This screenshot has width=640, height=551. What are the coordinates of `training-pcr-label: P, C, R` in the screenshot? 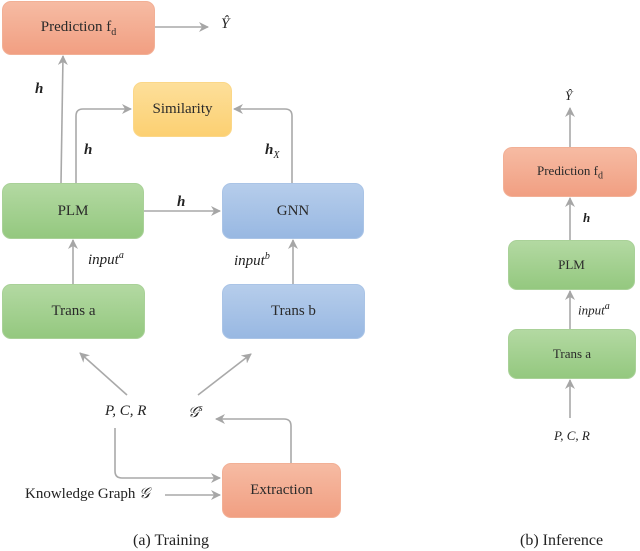 It's located at (126, 411).